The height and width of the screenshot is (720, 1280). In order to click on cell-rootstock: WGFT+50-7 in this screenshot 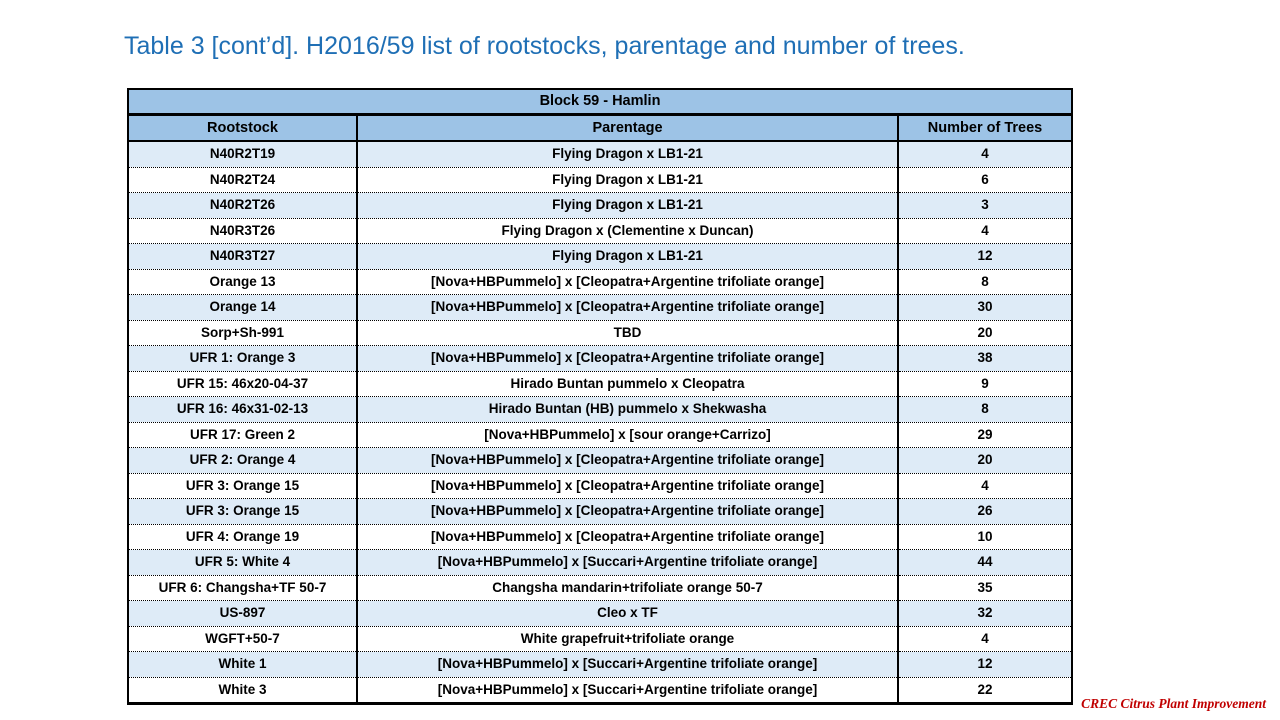, I will do `click(242, 639)`.